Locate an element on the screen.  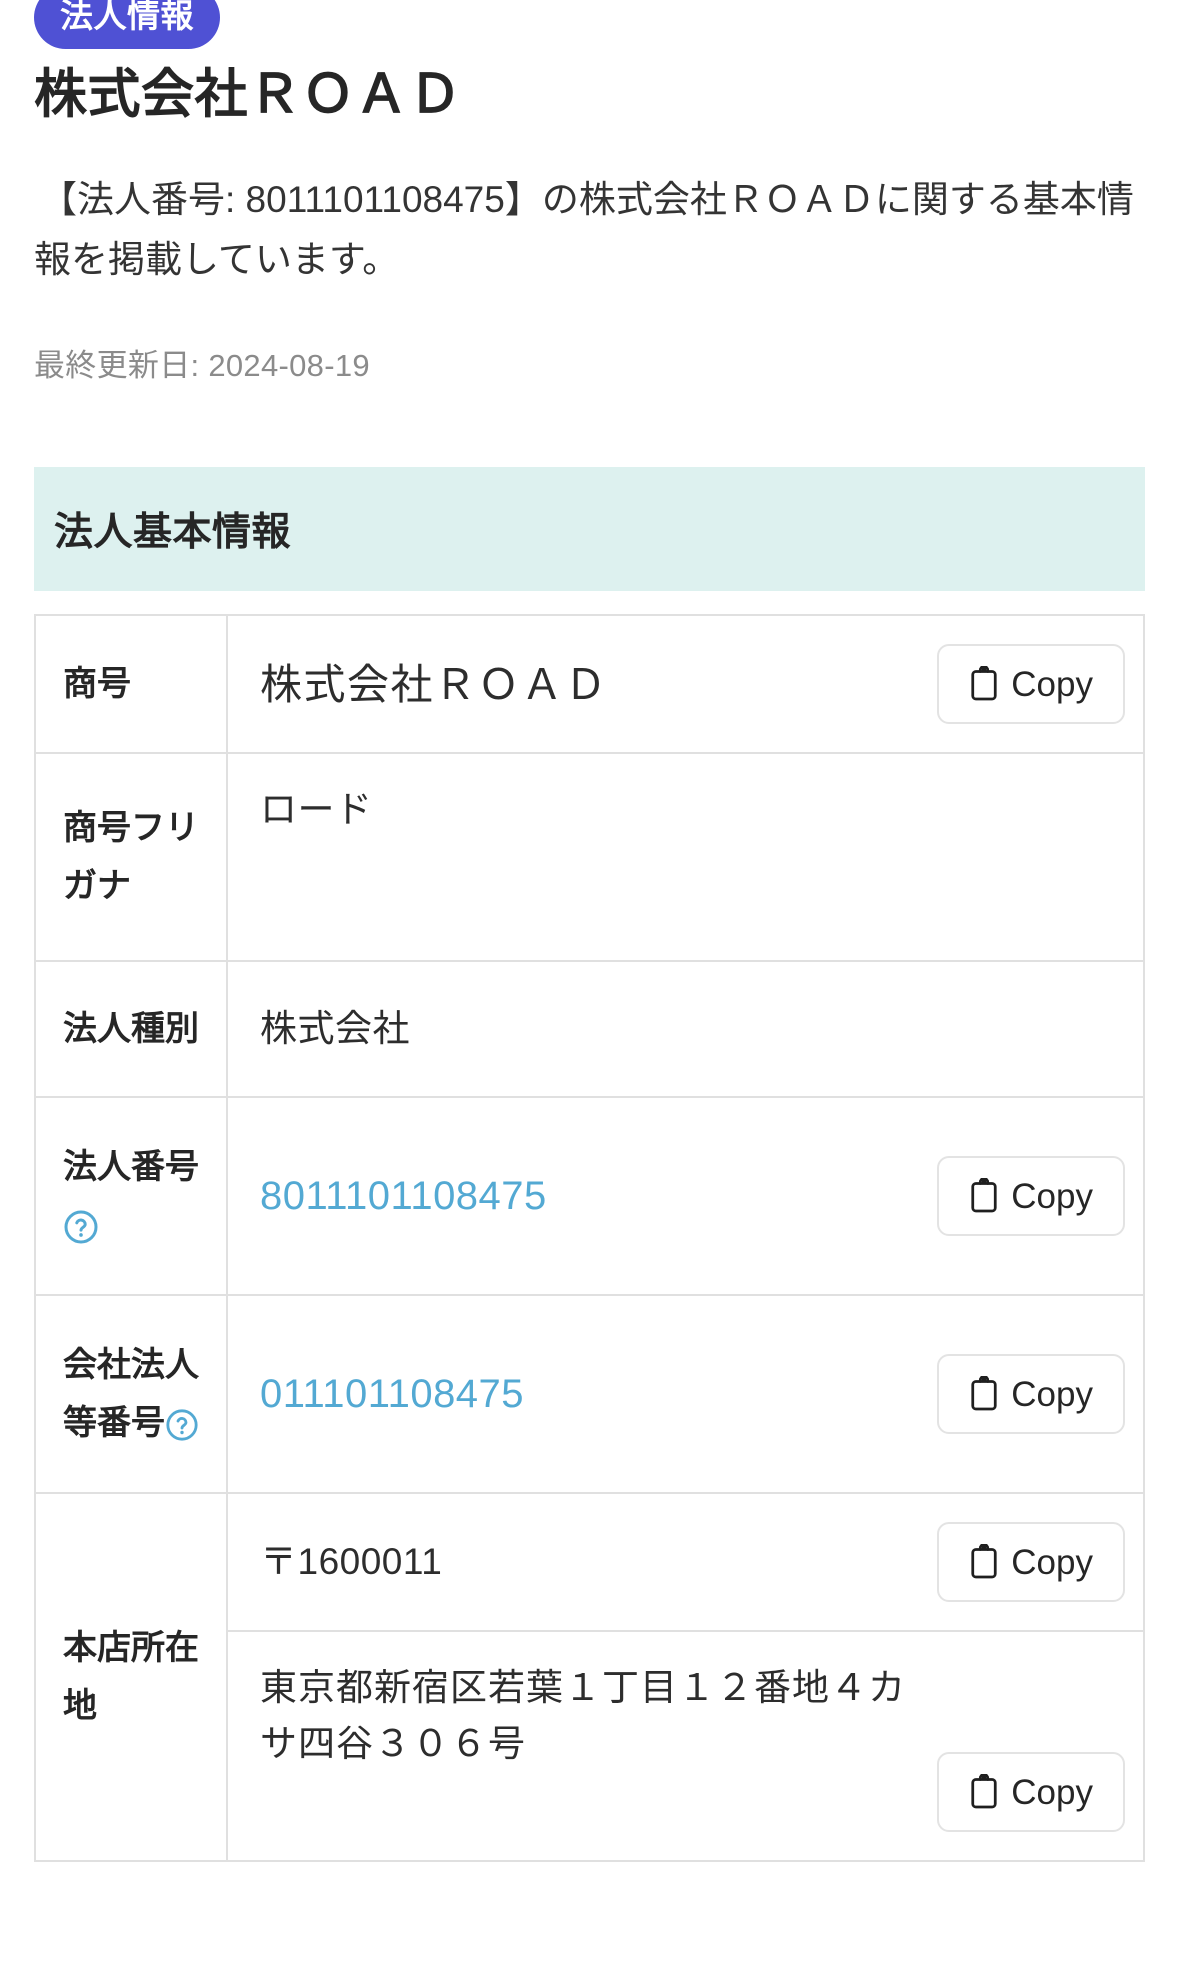
row-label-corporate-type: 法人種別 is located at coordinates (131, 1029).